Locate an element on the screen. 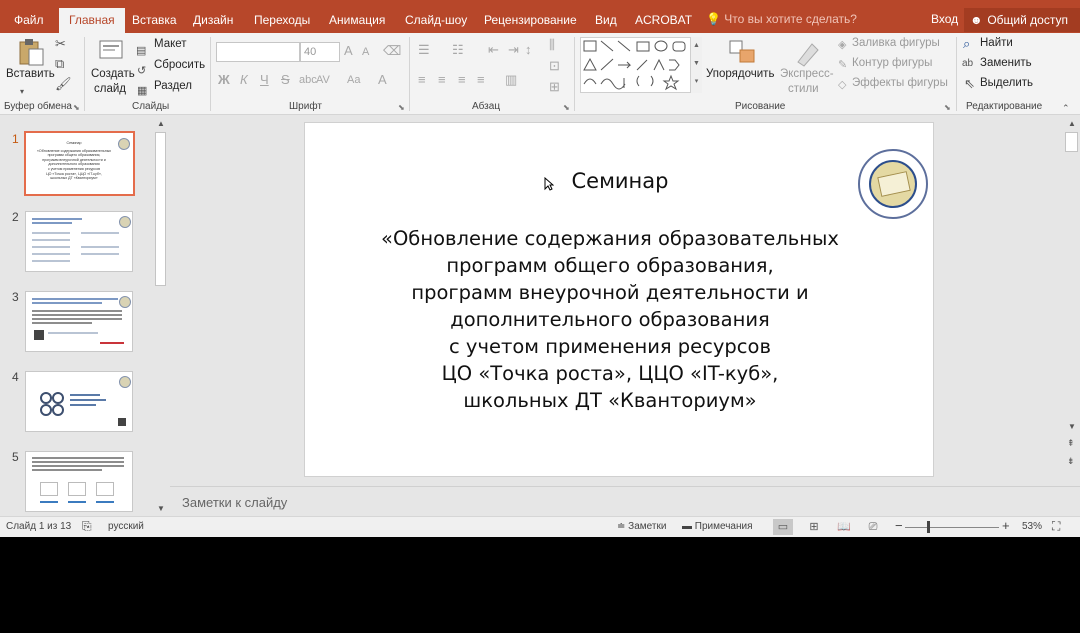  text-direction-icon: ⫼ is located at coordinates (552, 45).